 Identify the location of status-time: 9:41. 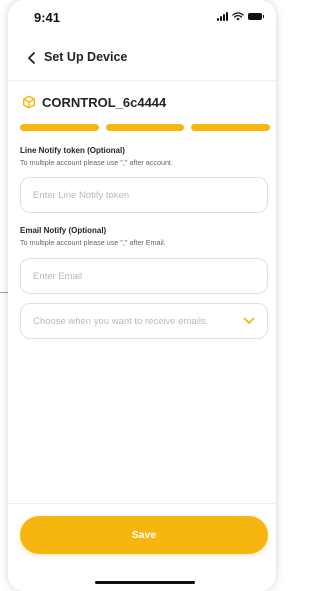
(47, 17).